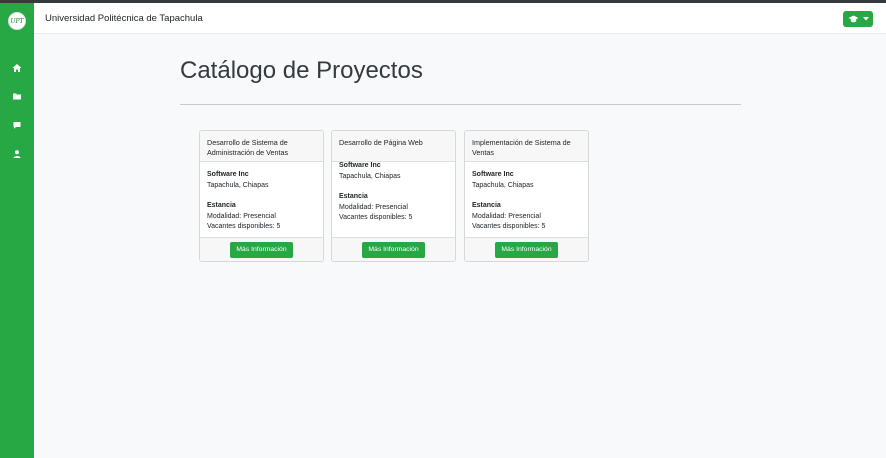 The width and height of the screenshot is (886, 458). I want to click on user-menu-button, so click(858, 19).